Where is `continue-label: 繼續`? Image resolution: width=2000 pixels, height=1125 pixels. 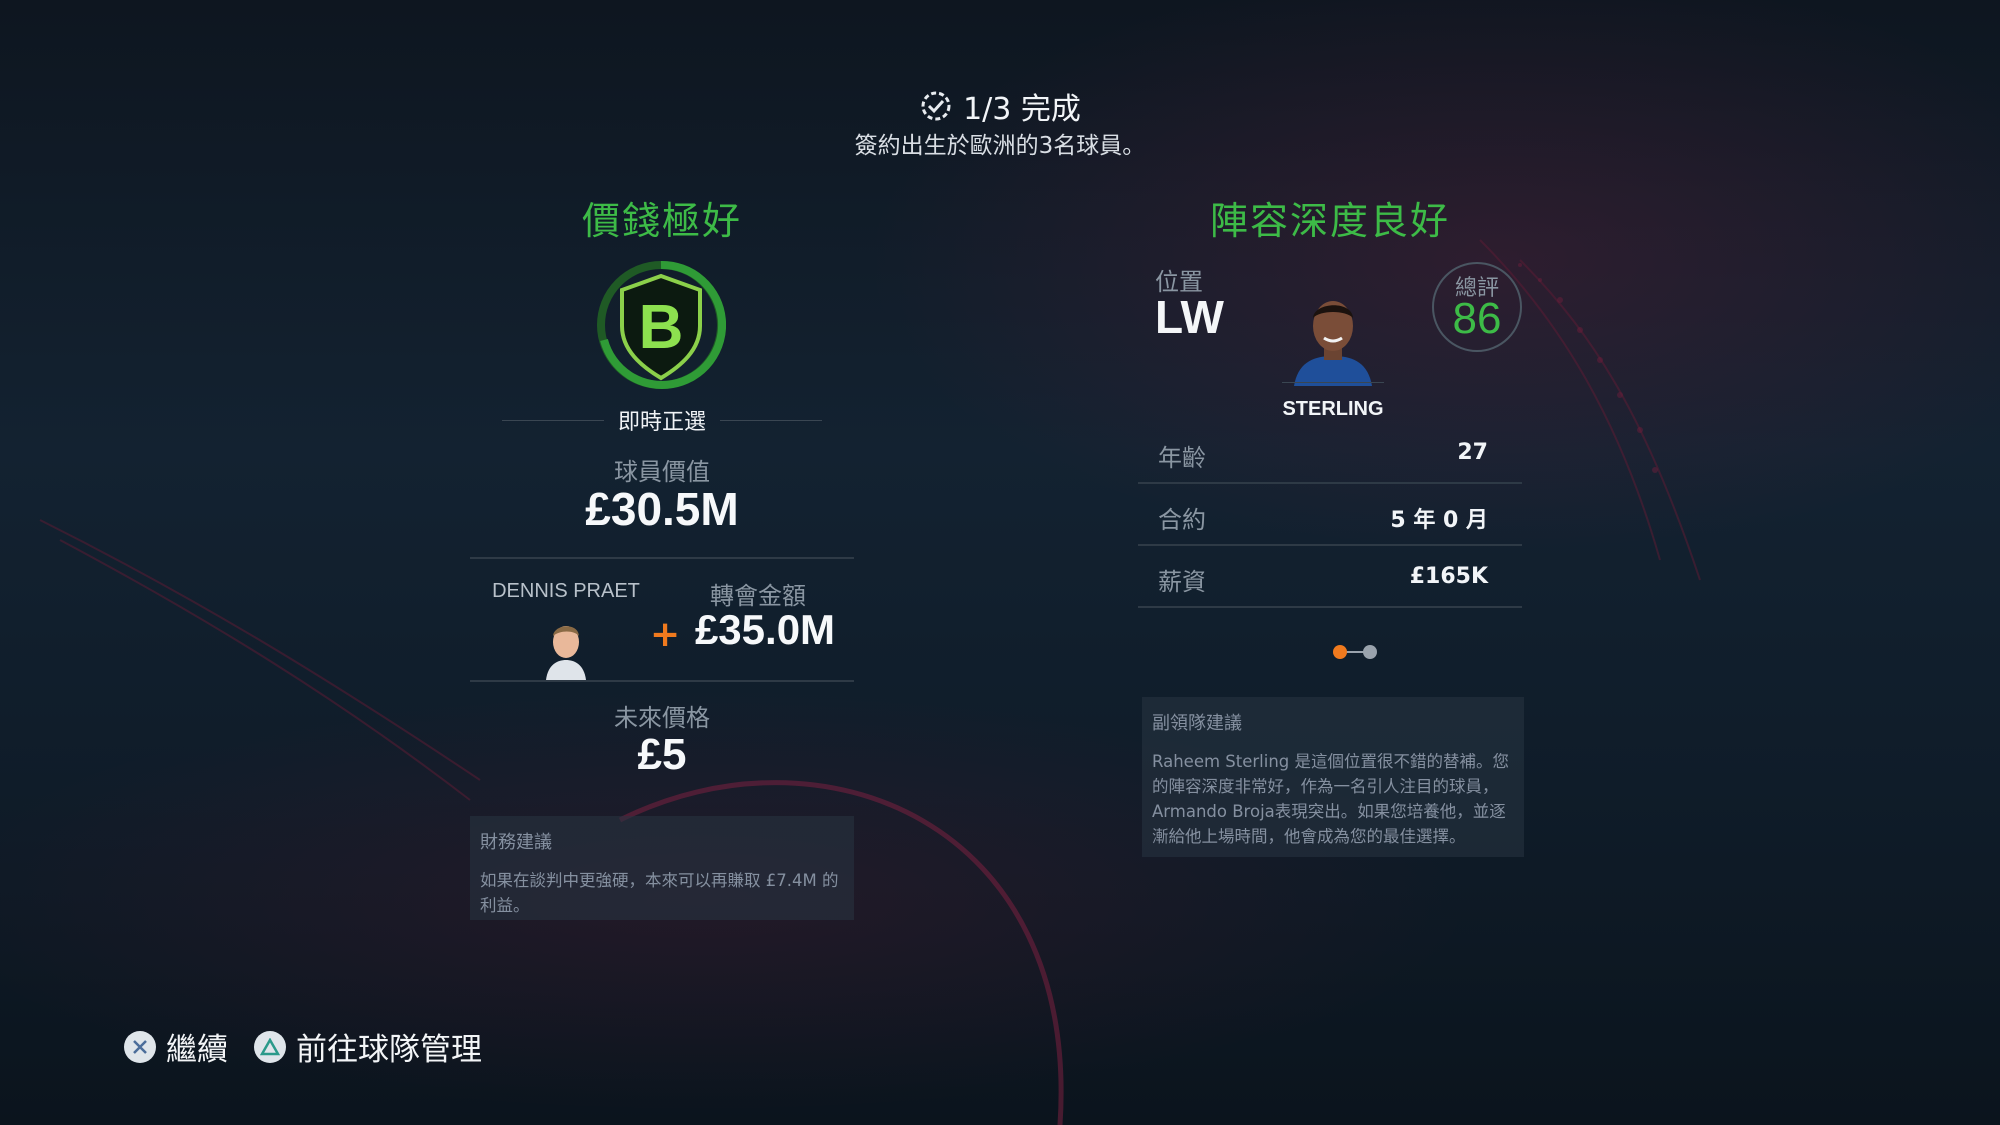
continue-label: 繼續 is located at coordinates (197, 1050).